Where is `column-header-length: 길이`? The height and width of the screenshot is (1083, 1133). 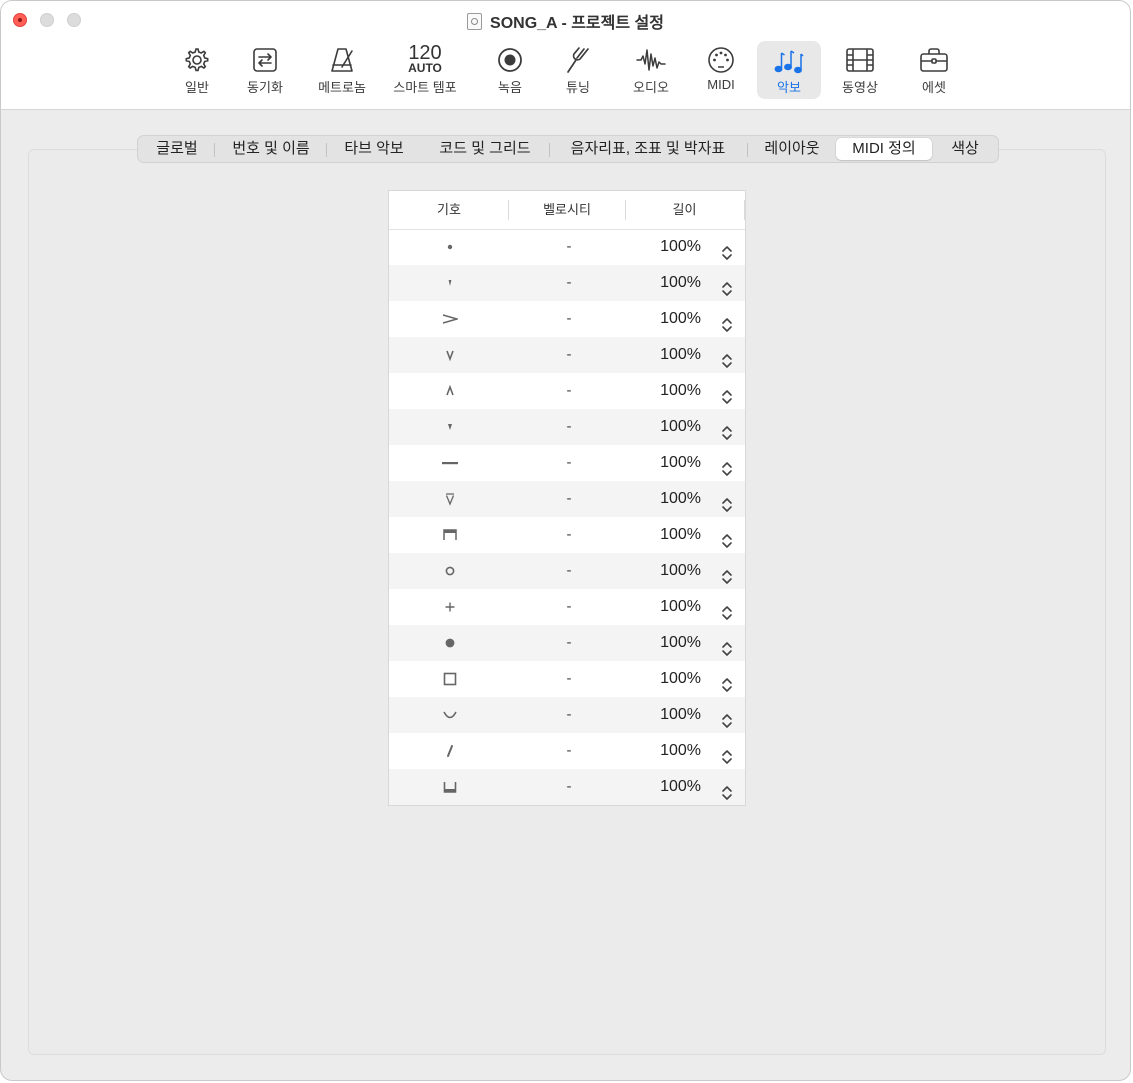 column-header-length: 길이 is located at coordinates (684, 210).